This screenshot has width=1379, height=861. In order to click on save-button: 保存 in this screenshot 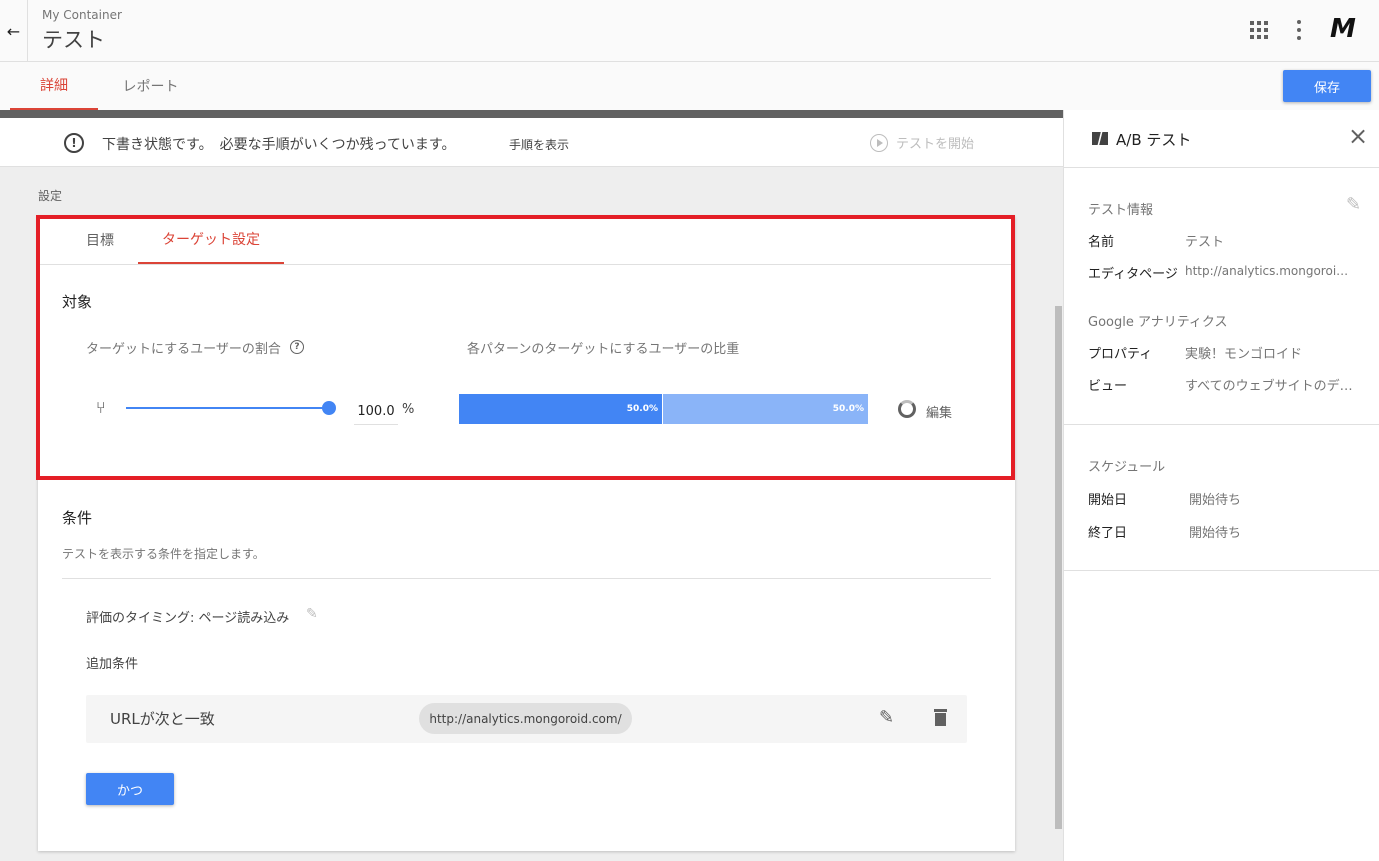, I will do `click(1327, 86)`.